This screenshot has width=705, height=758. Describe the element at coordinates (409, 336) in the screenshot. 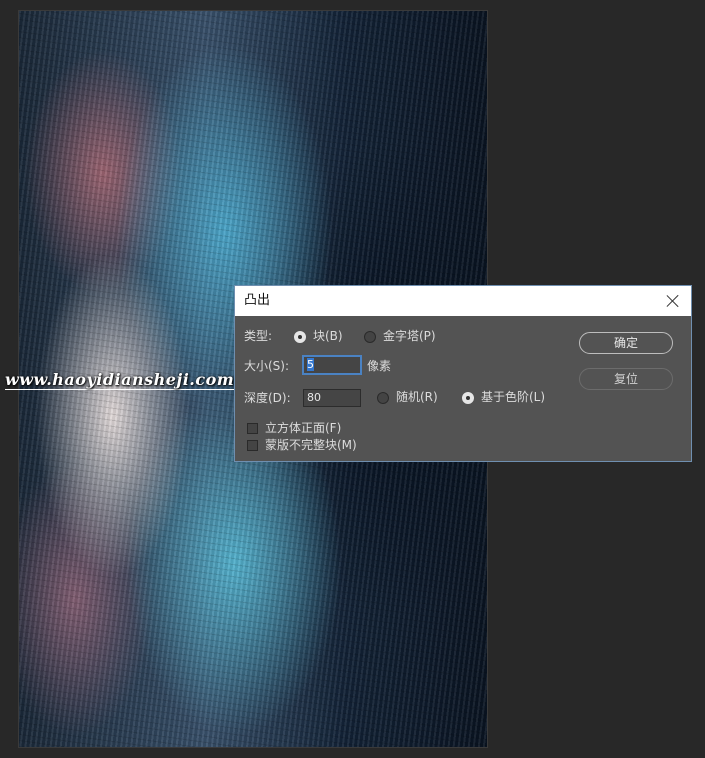

I see `radio-pyramids-label: 金字塔(P)` at that location.